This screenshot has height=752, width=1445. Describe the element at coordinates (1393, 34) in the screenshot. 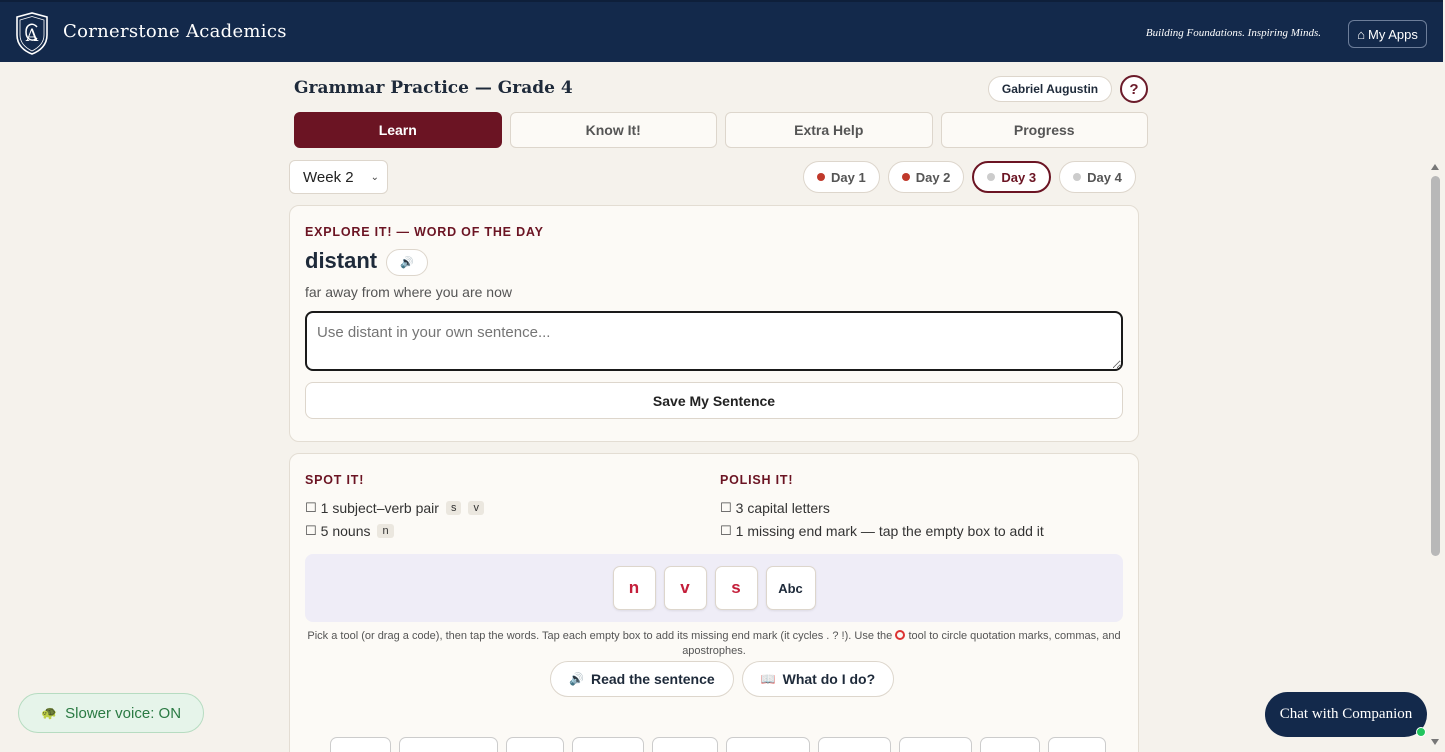

I see `my-apps-label: My Apps` at that location.